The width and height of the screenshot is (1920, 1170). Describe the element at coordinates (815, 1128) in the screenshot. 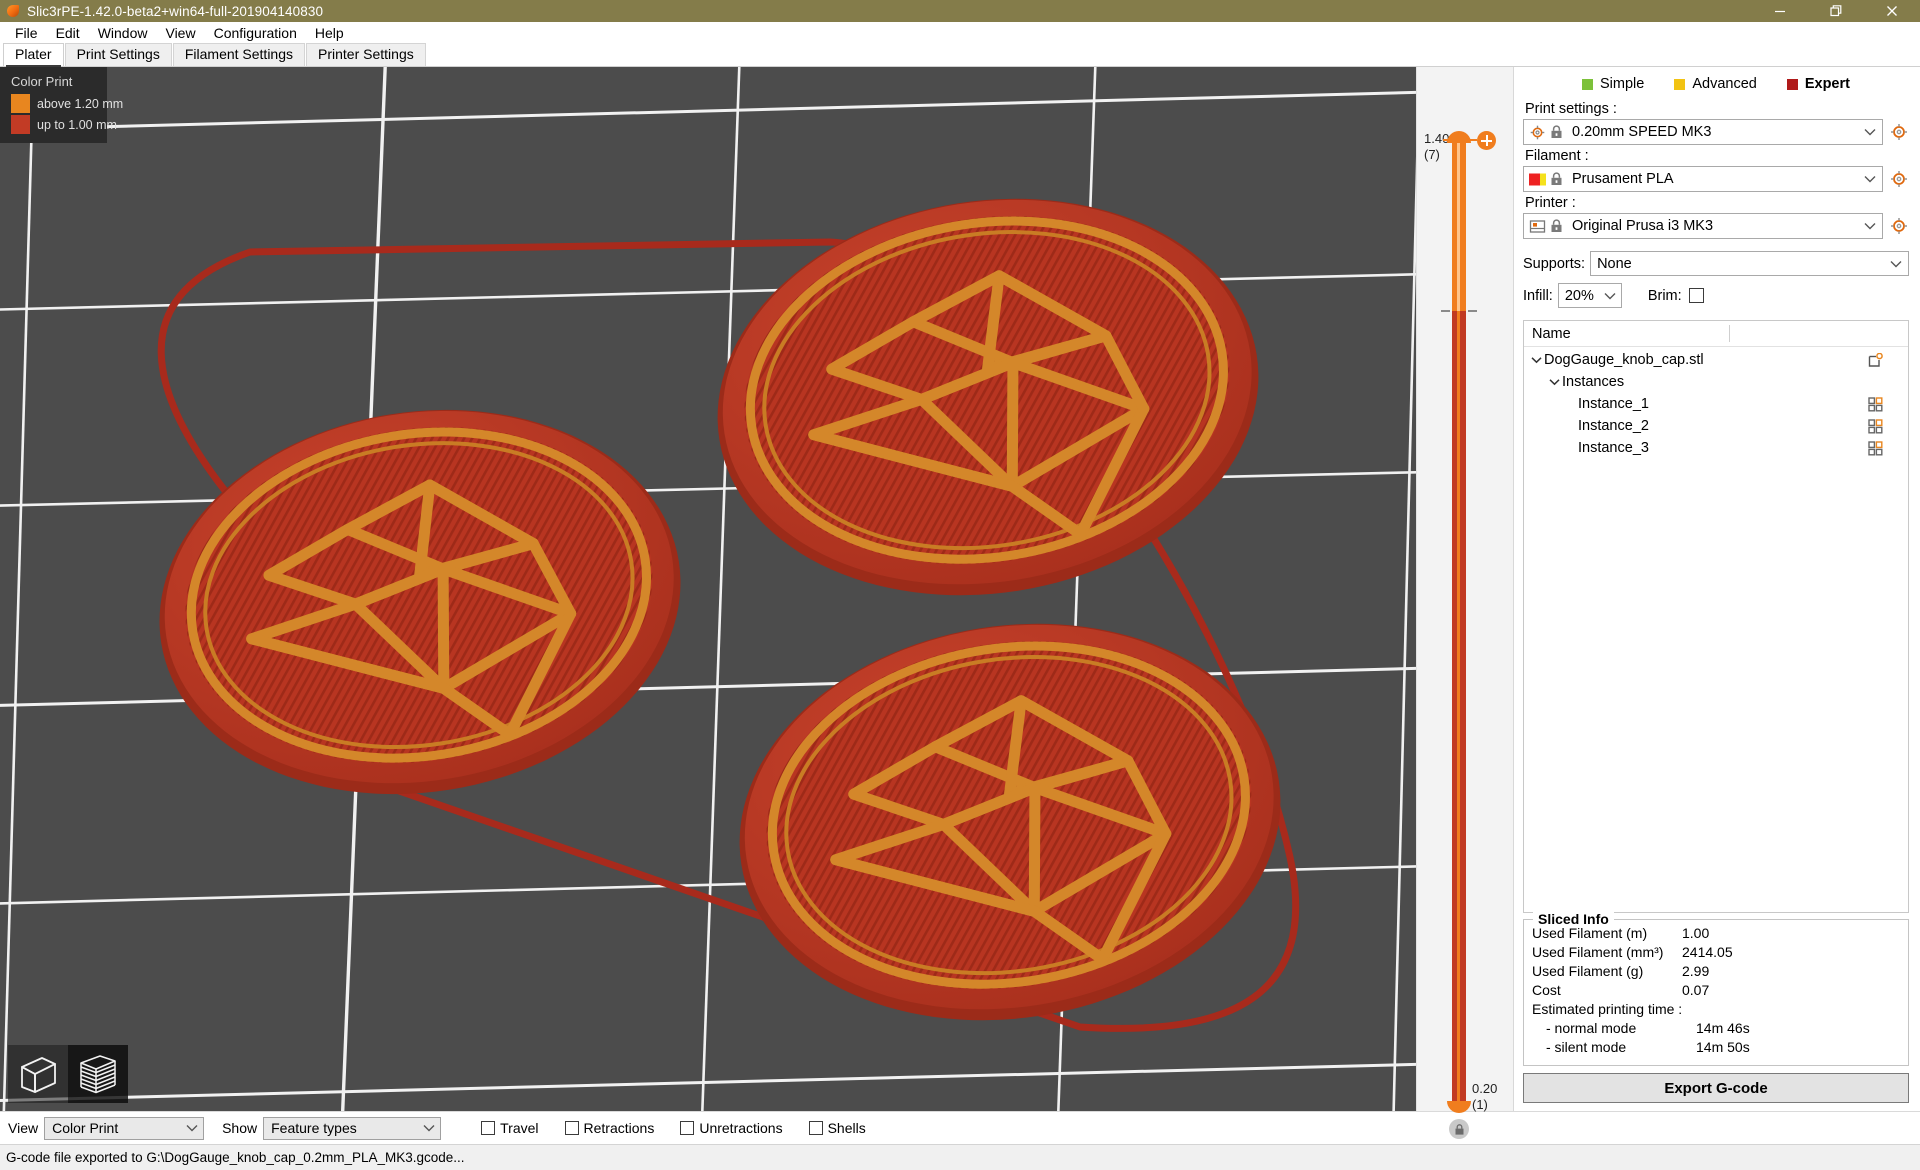

I see `shells-checkbox` at that location.